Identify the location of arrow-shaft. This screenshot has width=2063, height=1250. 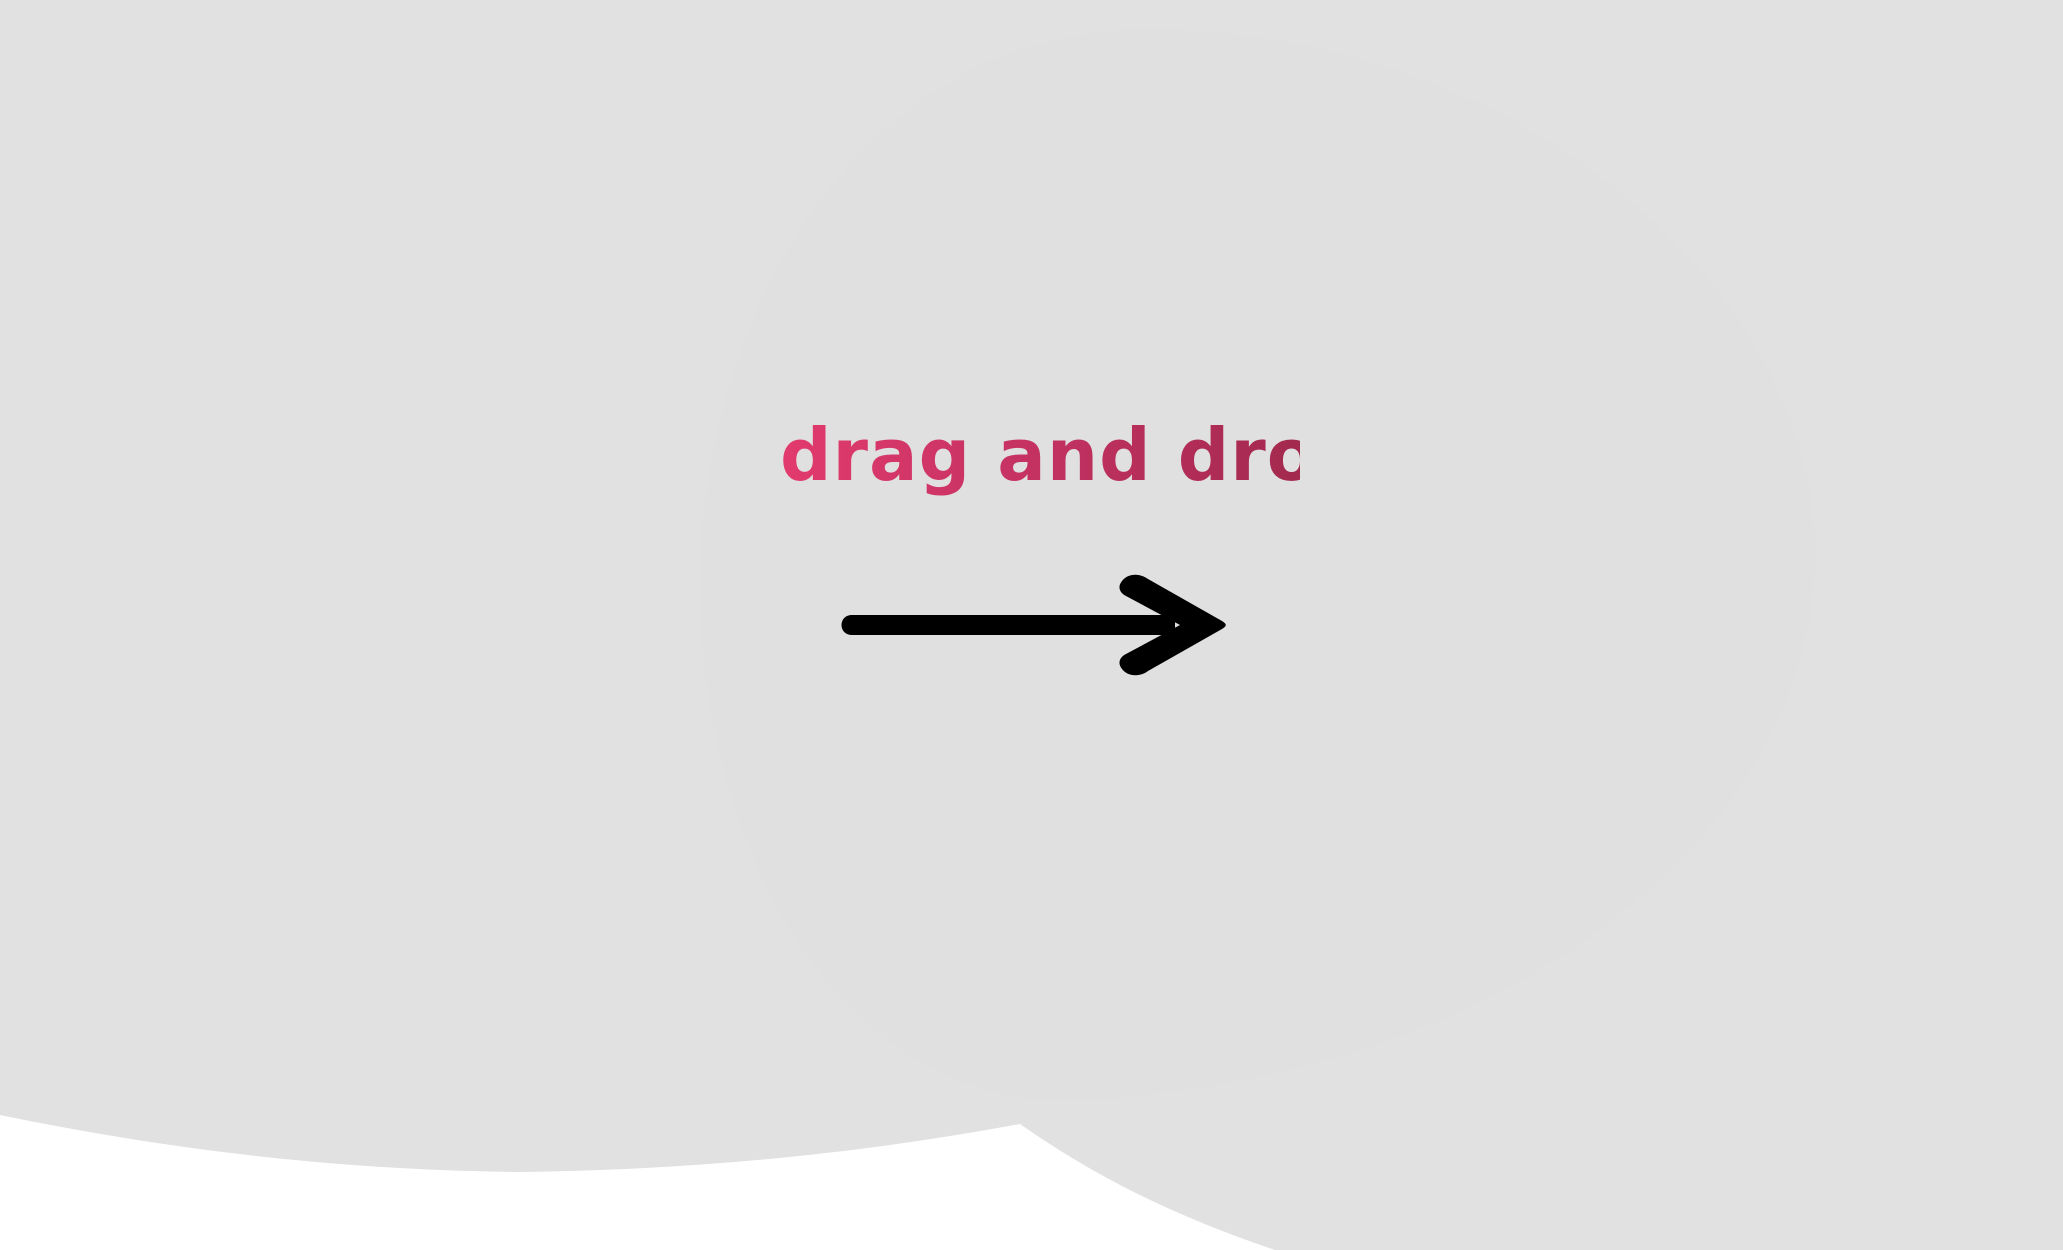
(1008, 625).